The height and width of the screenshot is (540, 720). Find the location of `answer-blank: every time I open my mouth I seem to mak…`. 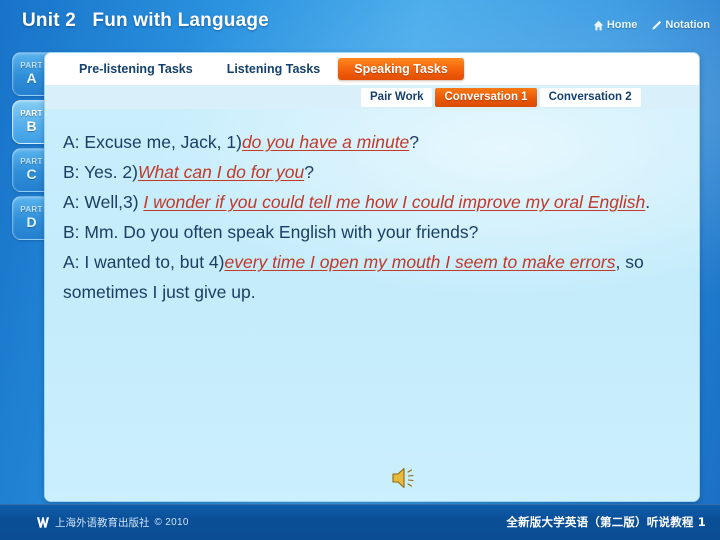

answer-blank: every time I open my mouth I seem to mak… is located at coordinates (420, 262).